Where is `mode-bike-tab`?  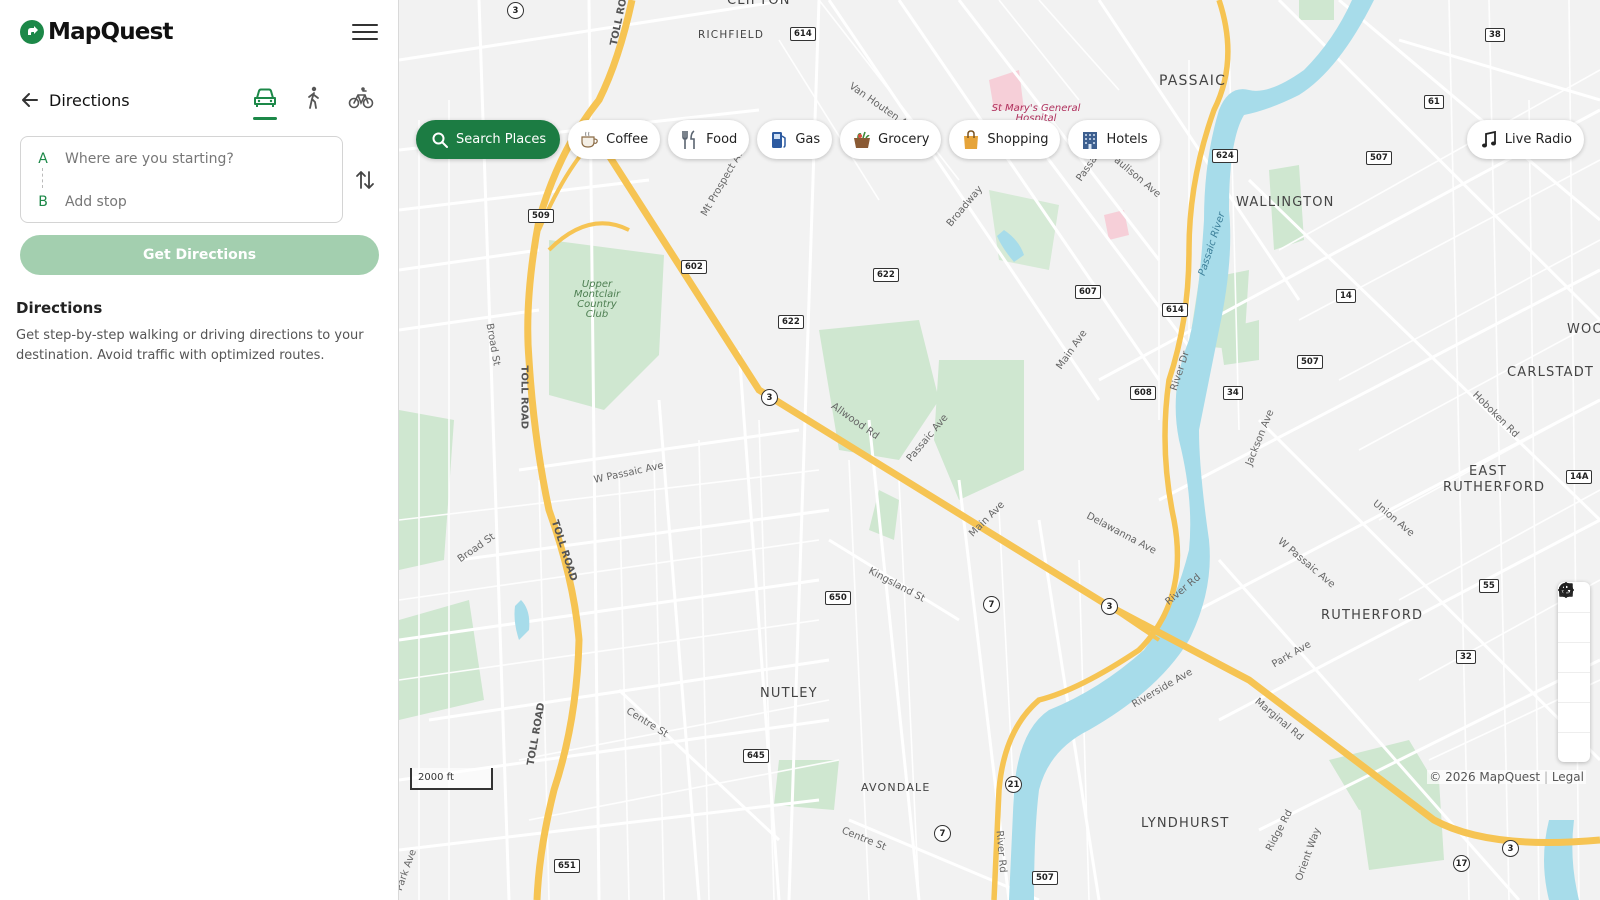 mode-bike-tab is located at coordinates (361, 100).